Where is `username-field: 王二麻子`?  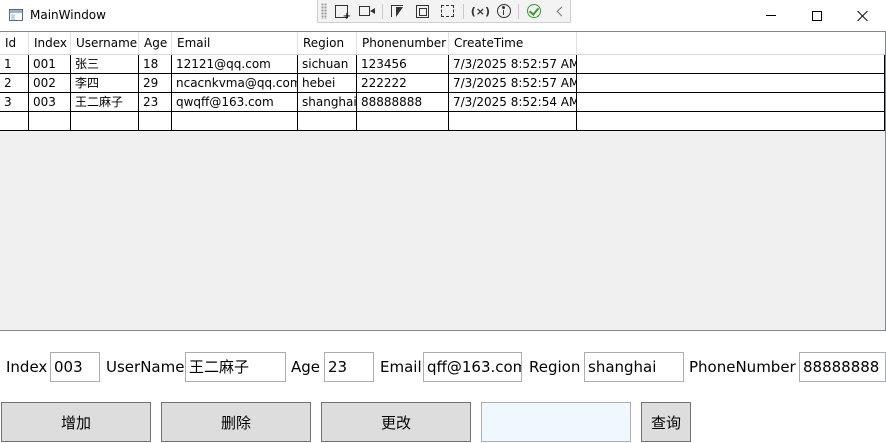
username-field: 王二麻子 is located at coordinates (235, 367).